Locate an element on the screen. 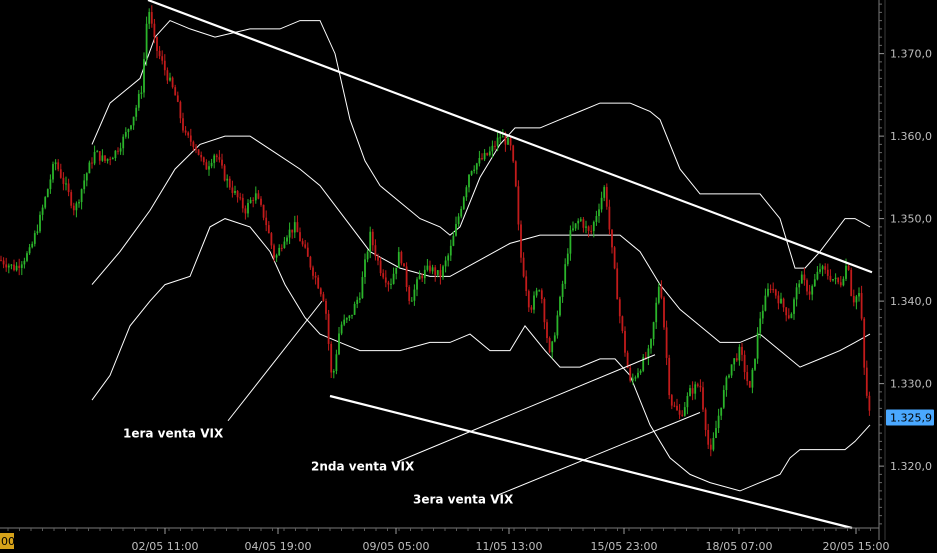  x-tick-label: 11/05 13:00 is located at coordinates (509, 546).